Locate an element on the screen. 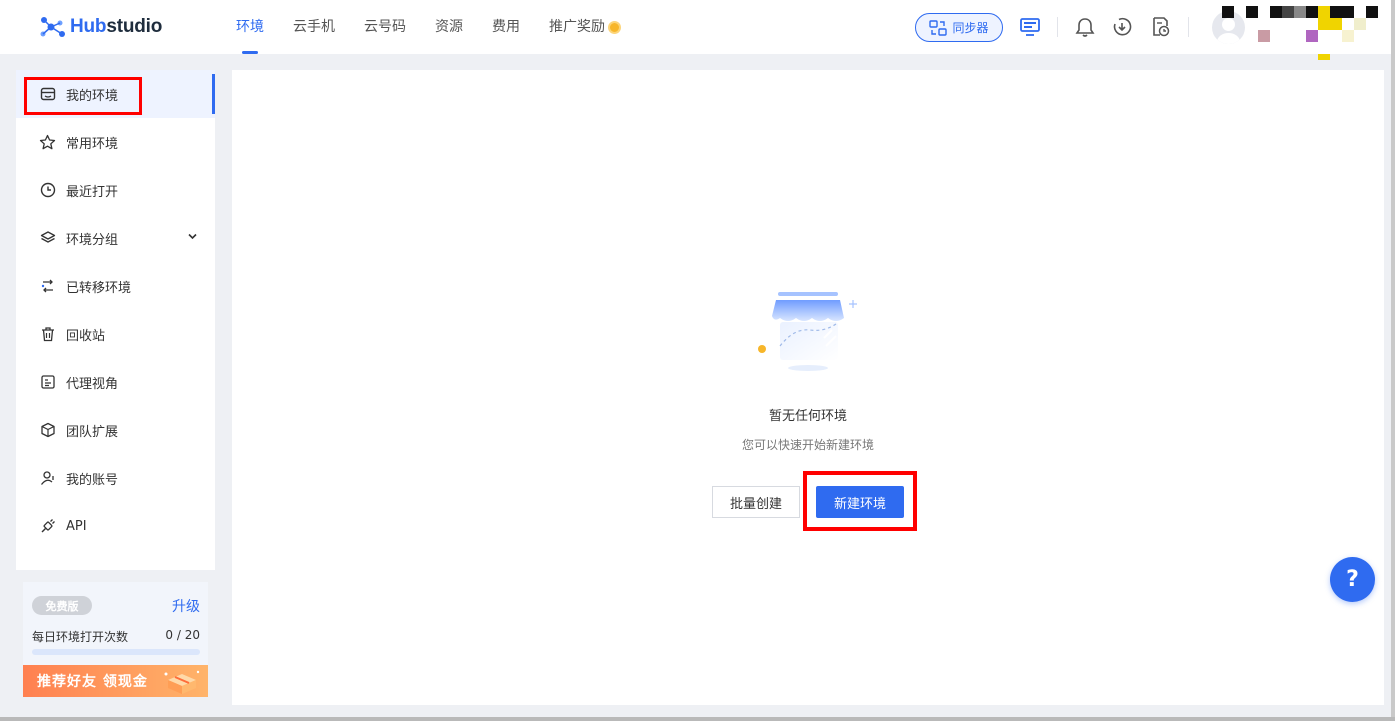 The width and height of the screenshot is (1395, 721). star-icon is located at coordinates (47, 142).